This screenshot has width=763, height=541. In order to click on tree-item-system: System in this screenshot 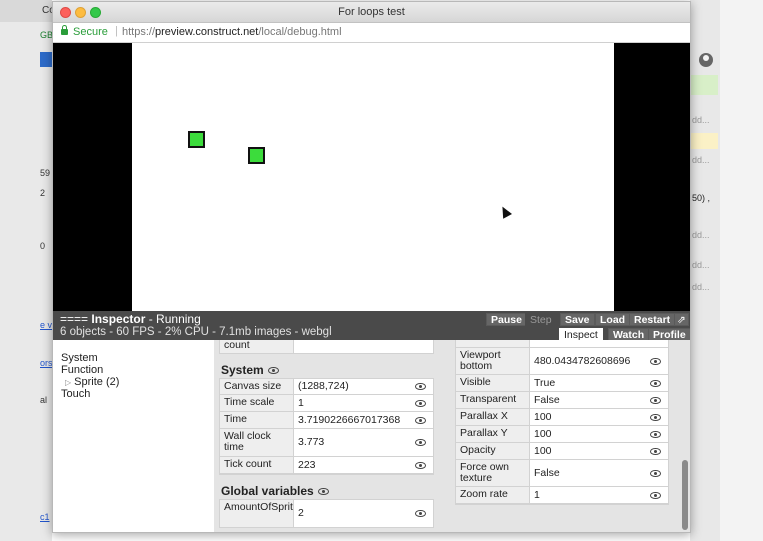, I will do `click(79, 358)`.